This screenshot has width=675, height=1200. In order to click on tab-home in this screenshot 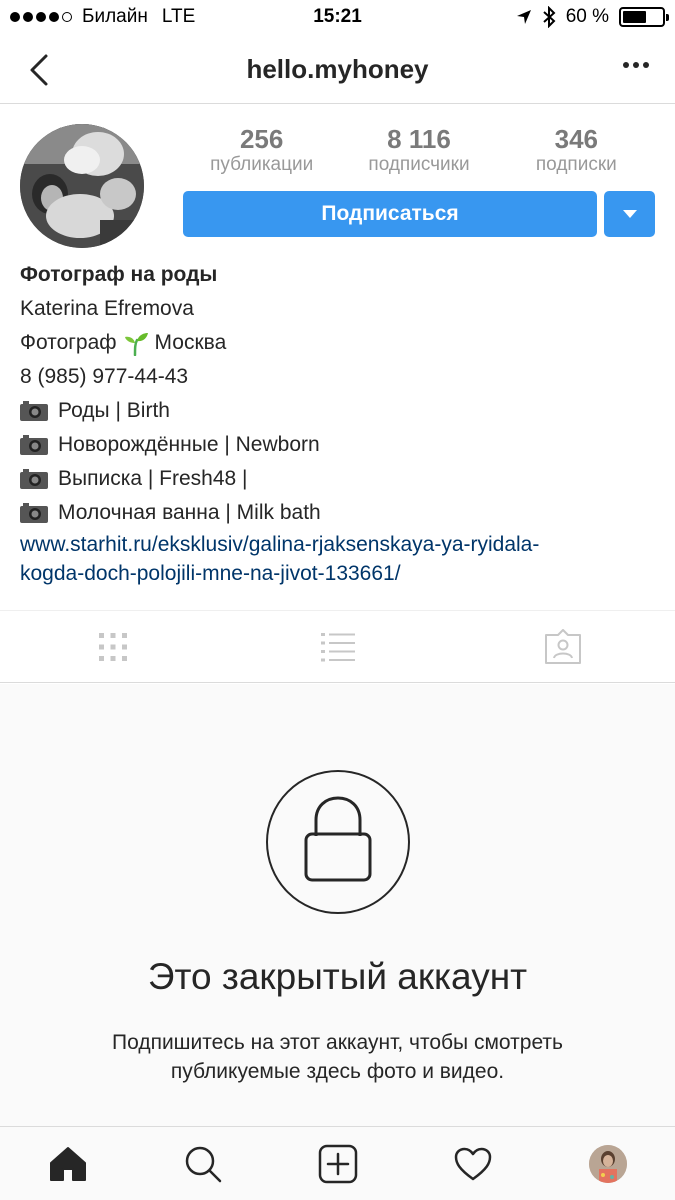, I will do `click(67, 1163)`.